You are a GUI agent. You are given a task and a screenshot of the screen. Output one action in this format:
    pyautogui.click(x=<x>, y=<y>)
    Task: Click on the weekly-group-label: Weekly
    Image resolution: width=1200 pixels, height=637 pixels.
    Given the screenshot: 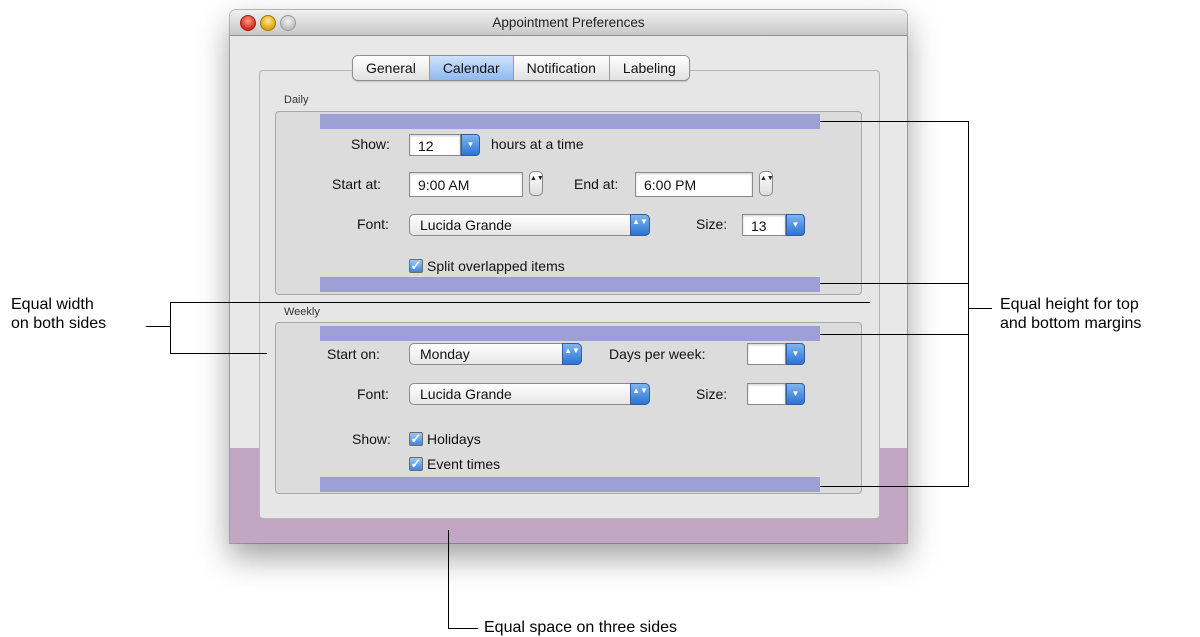 What is the action you would take?
    pyautogui.click(x=302, y=312)
    